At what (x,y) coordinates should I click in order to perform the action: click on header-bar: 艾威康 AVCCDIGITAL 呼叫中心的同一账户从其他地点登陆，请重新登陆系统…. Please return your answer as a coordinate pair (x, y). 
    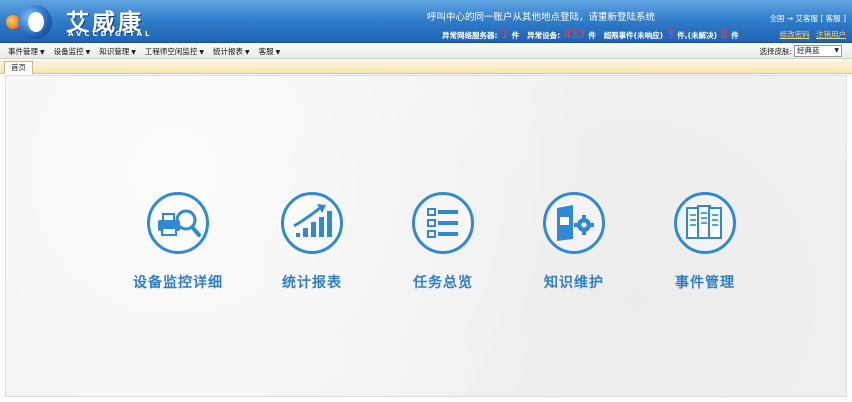
    Looking at the image, I should click on (426, 21).